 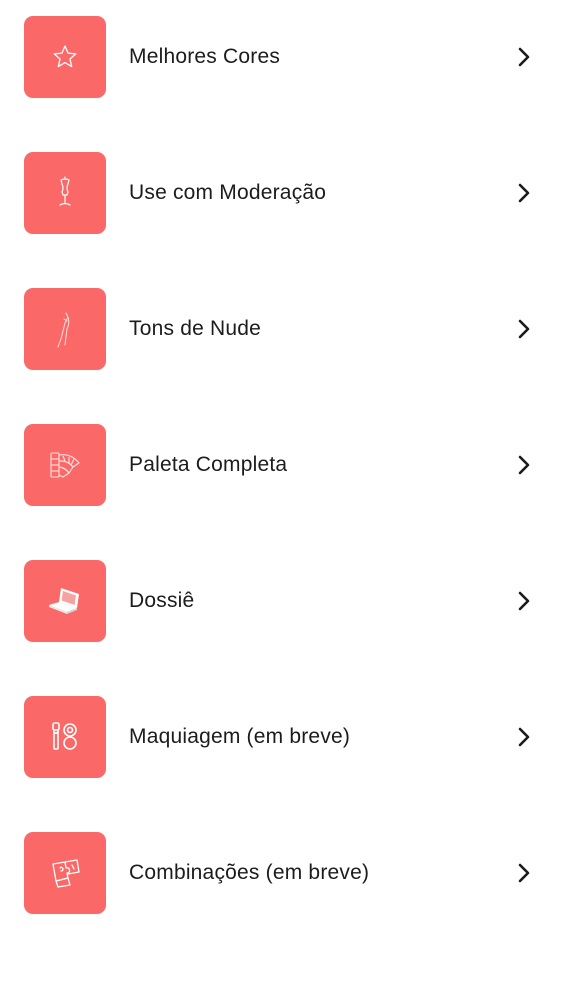 I want to click on puzzle-icon, so click(x=65, y=873).